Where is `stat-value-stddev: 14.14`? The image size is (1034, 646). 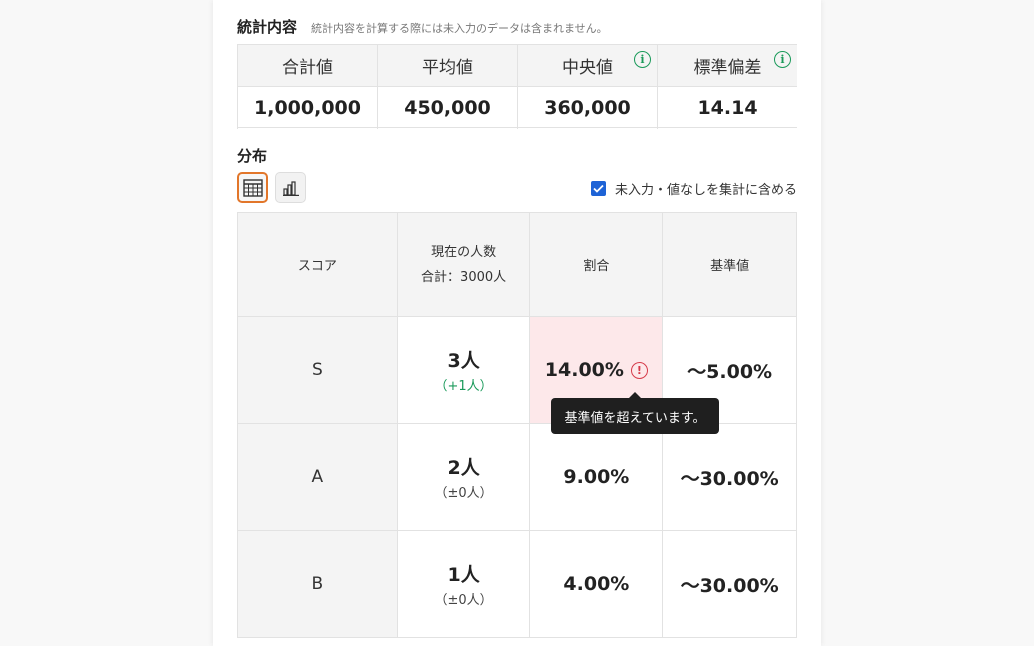
stat-value-stddev: 14.14 is located at coordinates (727, 108).